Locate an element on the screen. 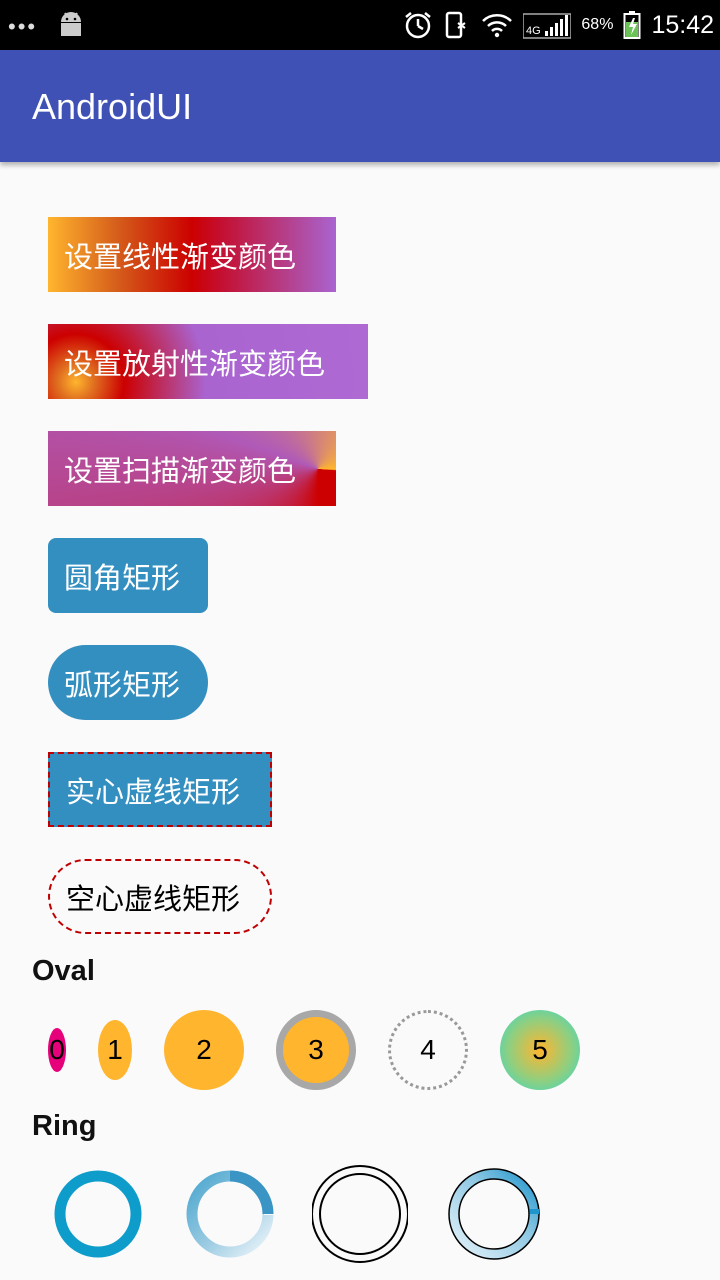  ring-progress is located at coordinates (494, 1214).